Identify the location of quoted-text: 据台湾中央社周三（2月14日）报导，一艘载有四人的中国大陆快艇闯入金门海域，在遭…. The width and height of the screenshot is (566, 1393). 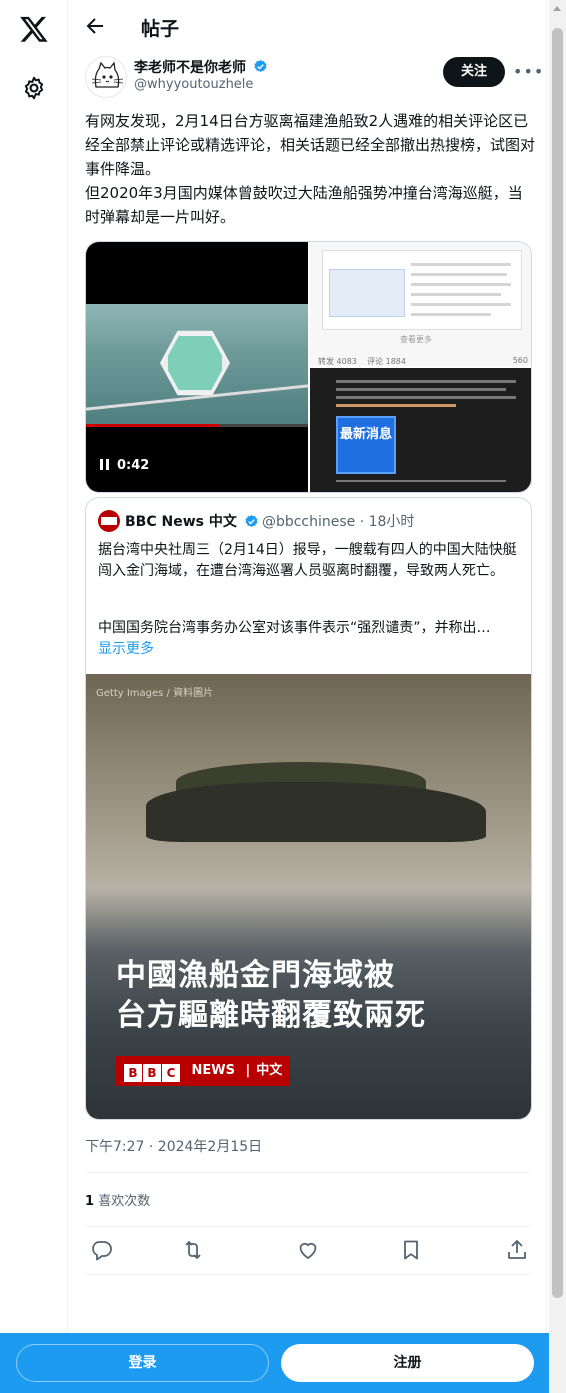
(307, 560).